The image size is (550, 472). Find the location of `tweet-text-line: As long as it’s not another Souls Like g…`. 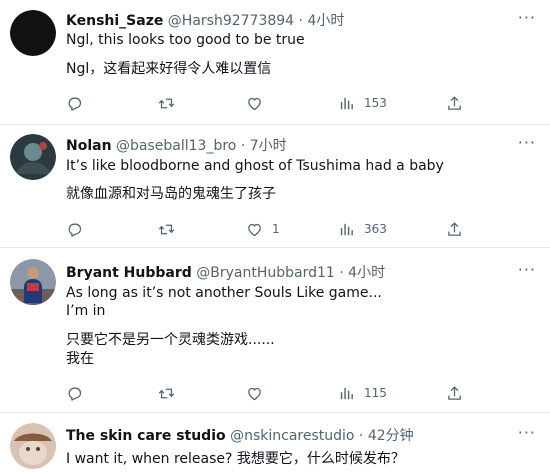

tweet-text-line: As long as it’s not another Souls Like g… is located at coordinates (224, 293).